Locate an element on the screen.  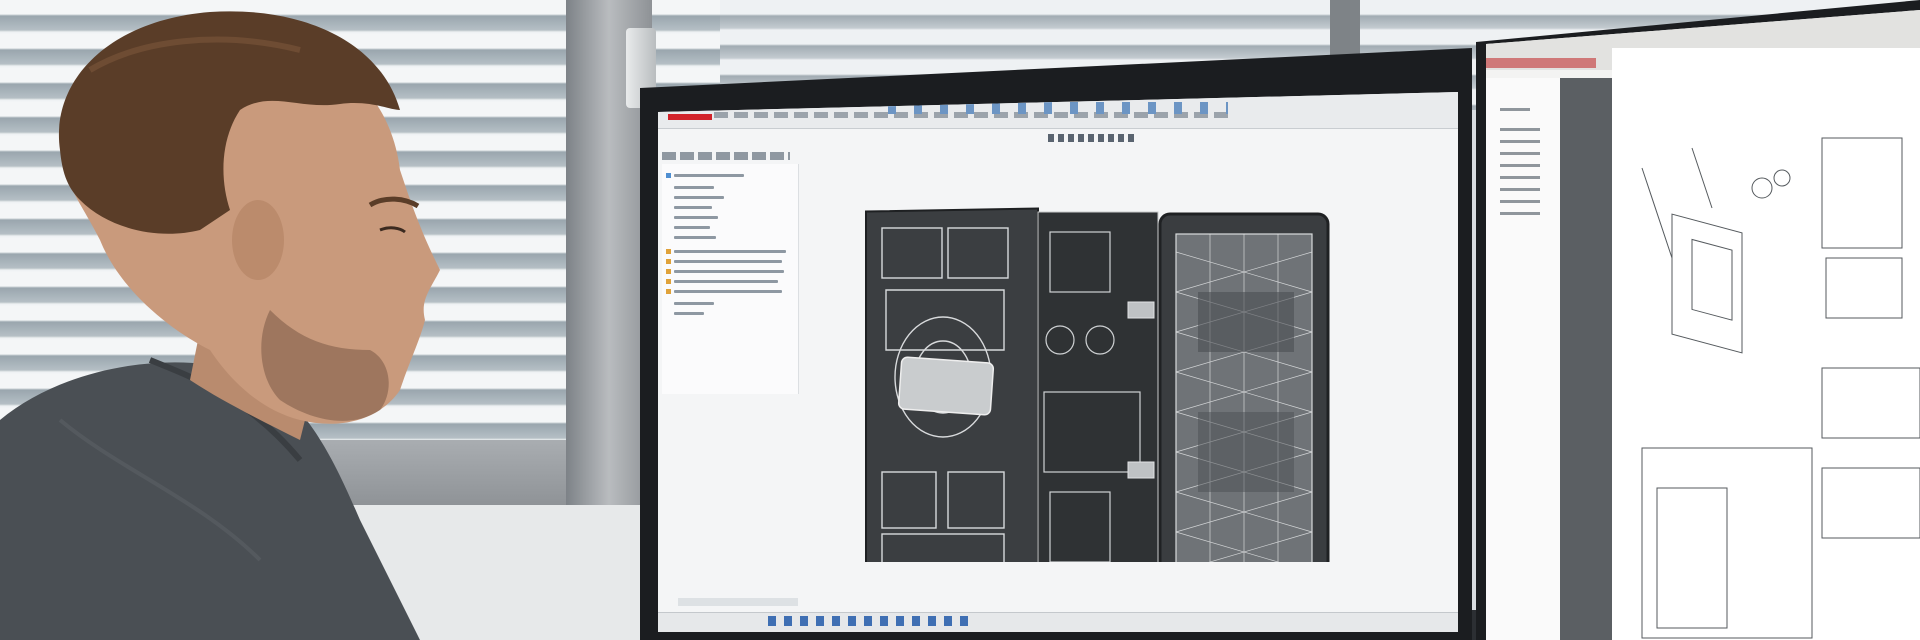
technical-drawing-page is located at coordinates (1766, 344).